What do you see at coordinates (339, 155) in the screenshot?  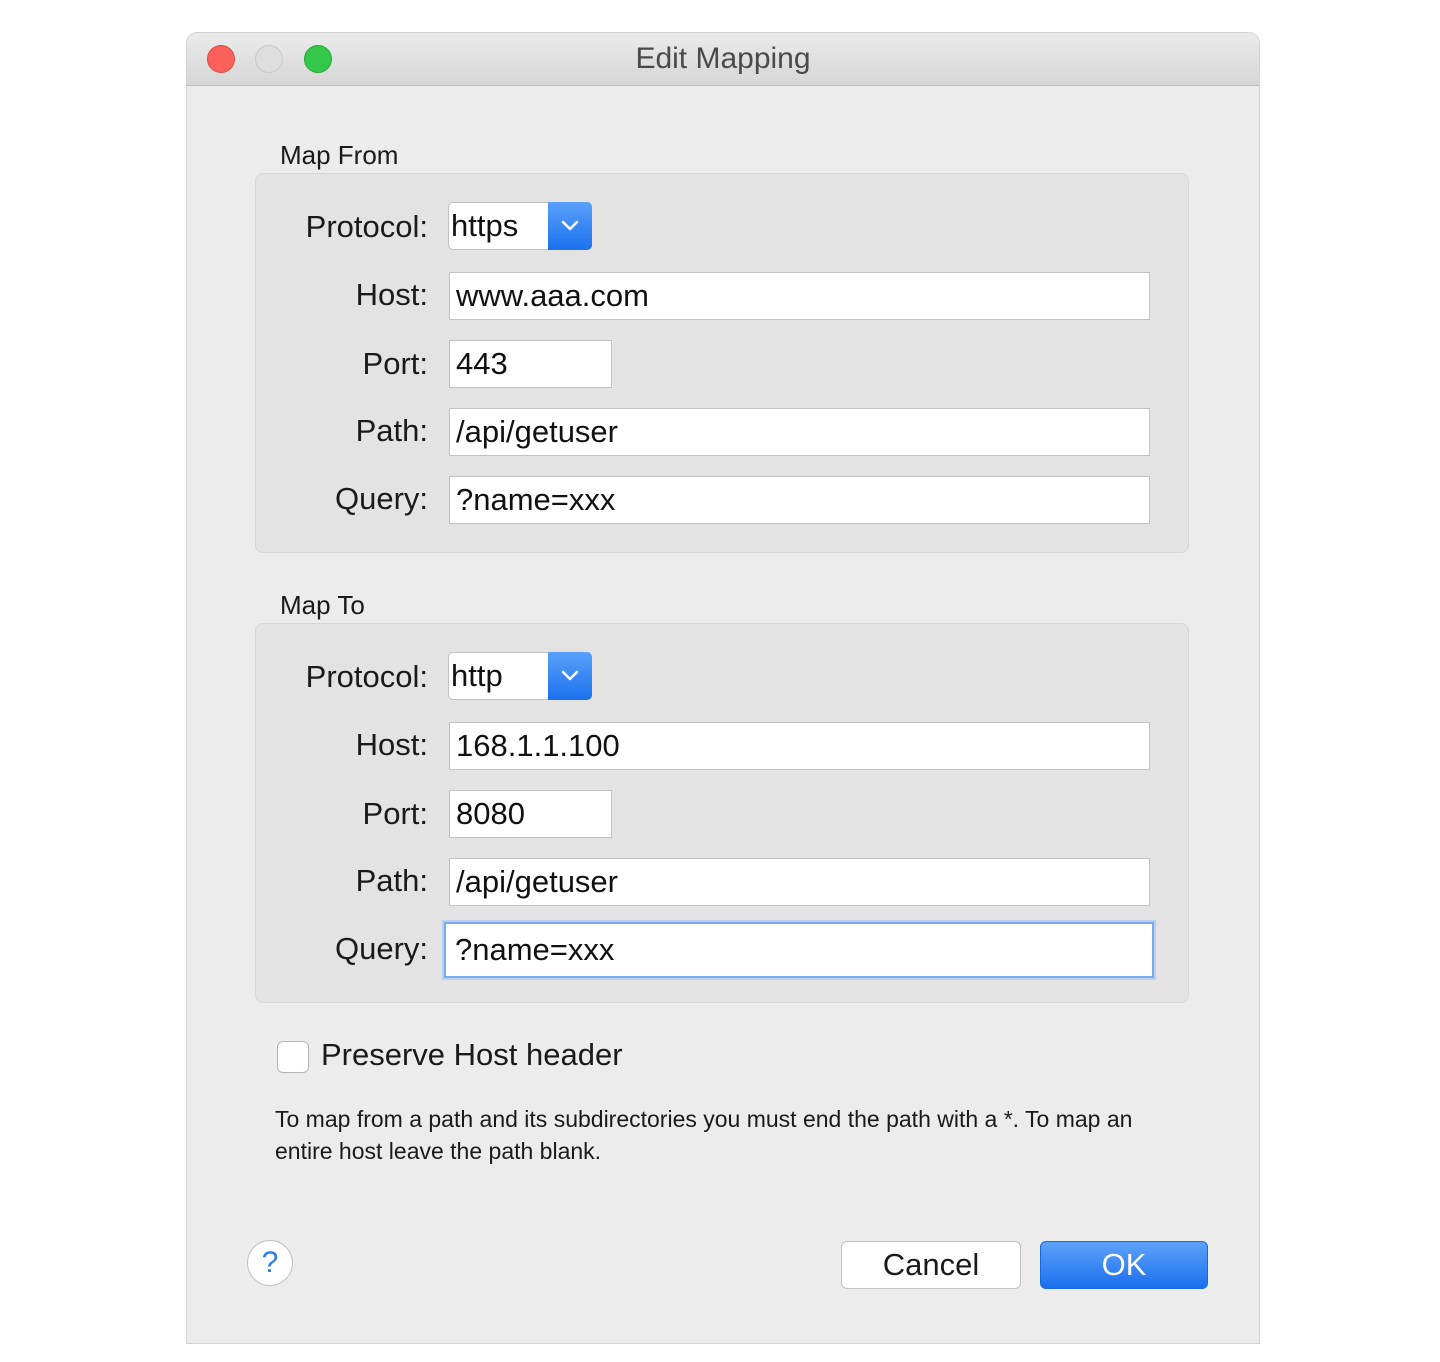 I see `map-from-label: Map From` at bounding box center [339, 155].